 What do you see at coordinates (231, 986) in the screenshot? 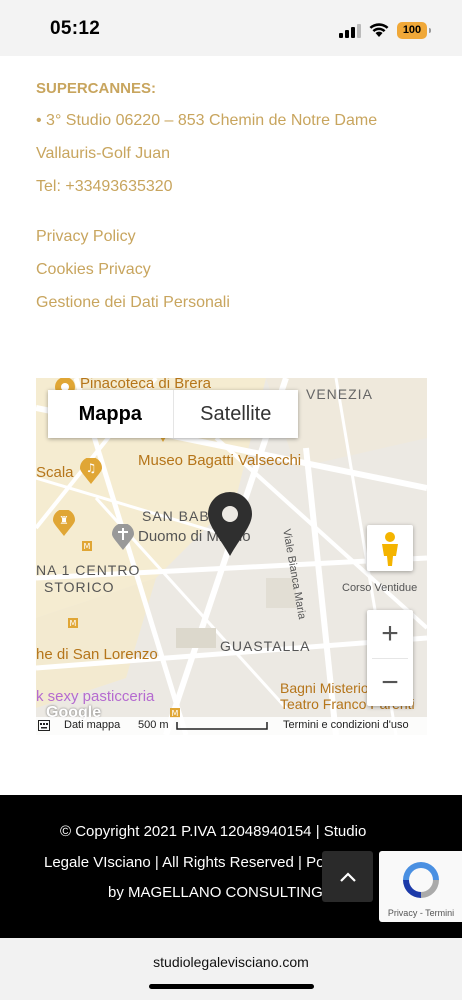
I see `home-indicator` at bounding box center [231, 986].